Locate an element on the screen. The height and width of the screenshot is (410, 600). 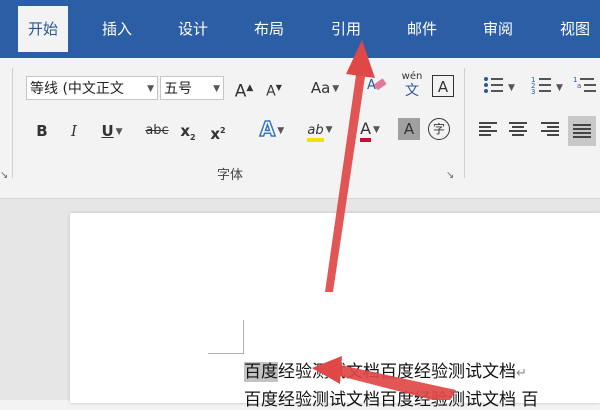
arrow-to-selected-text is located at coordinates (384, 378).